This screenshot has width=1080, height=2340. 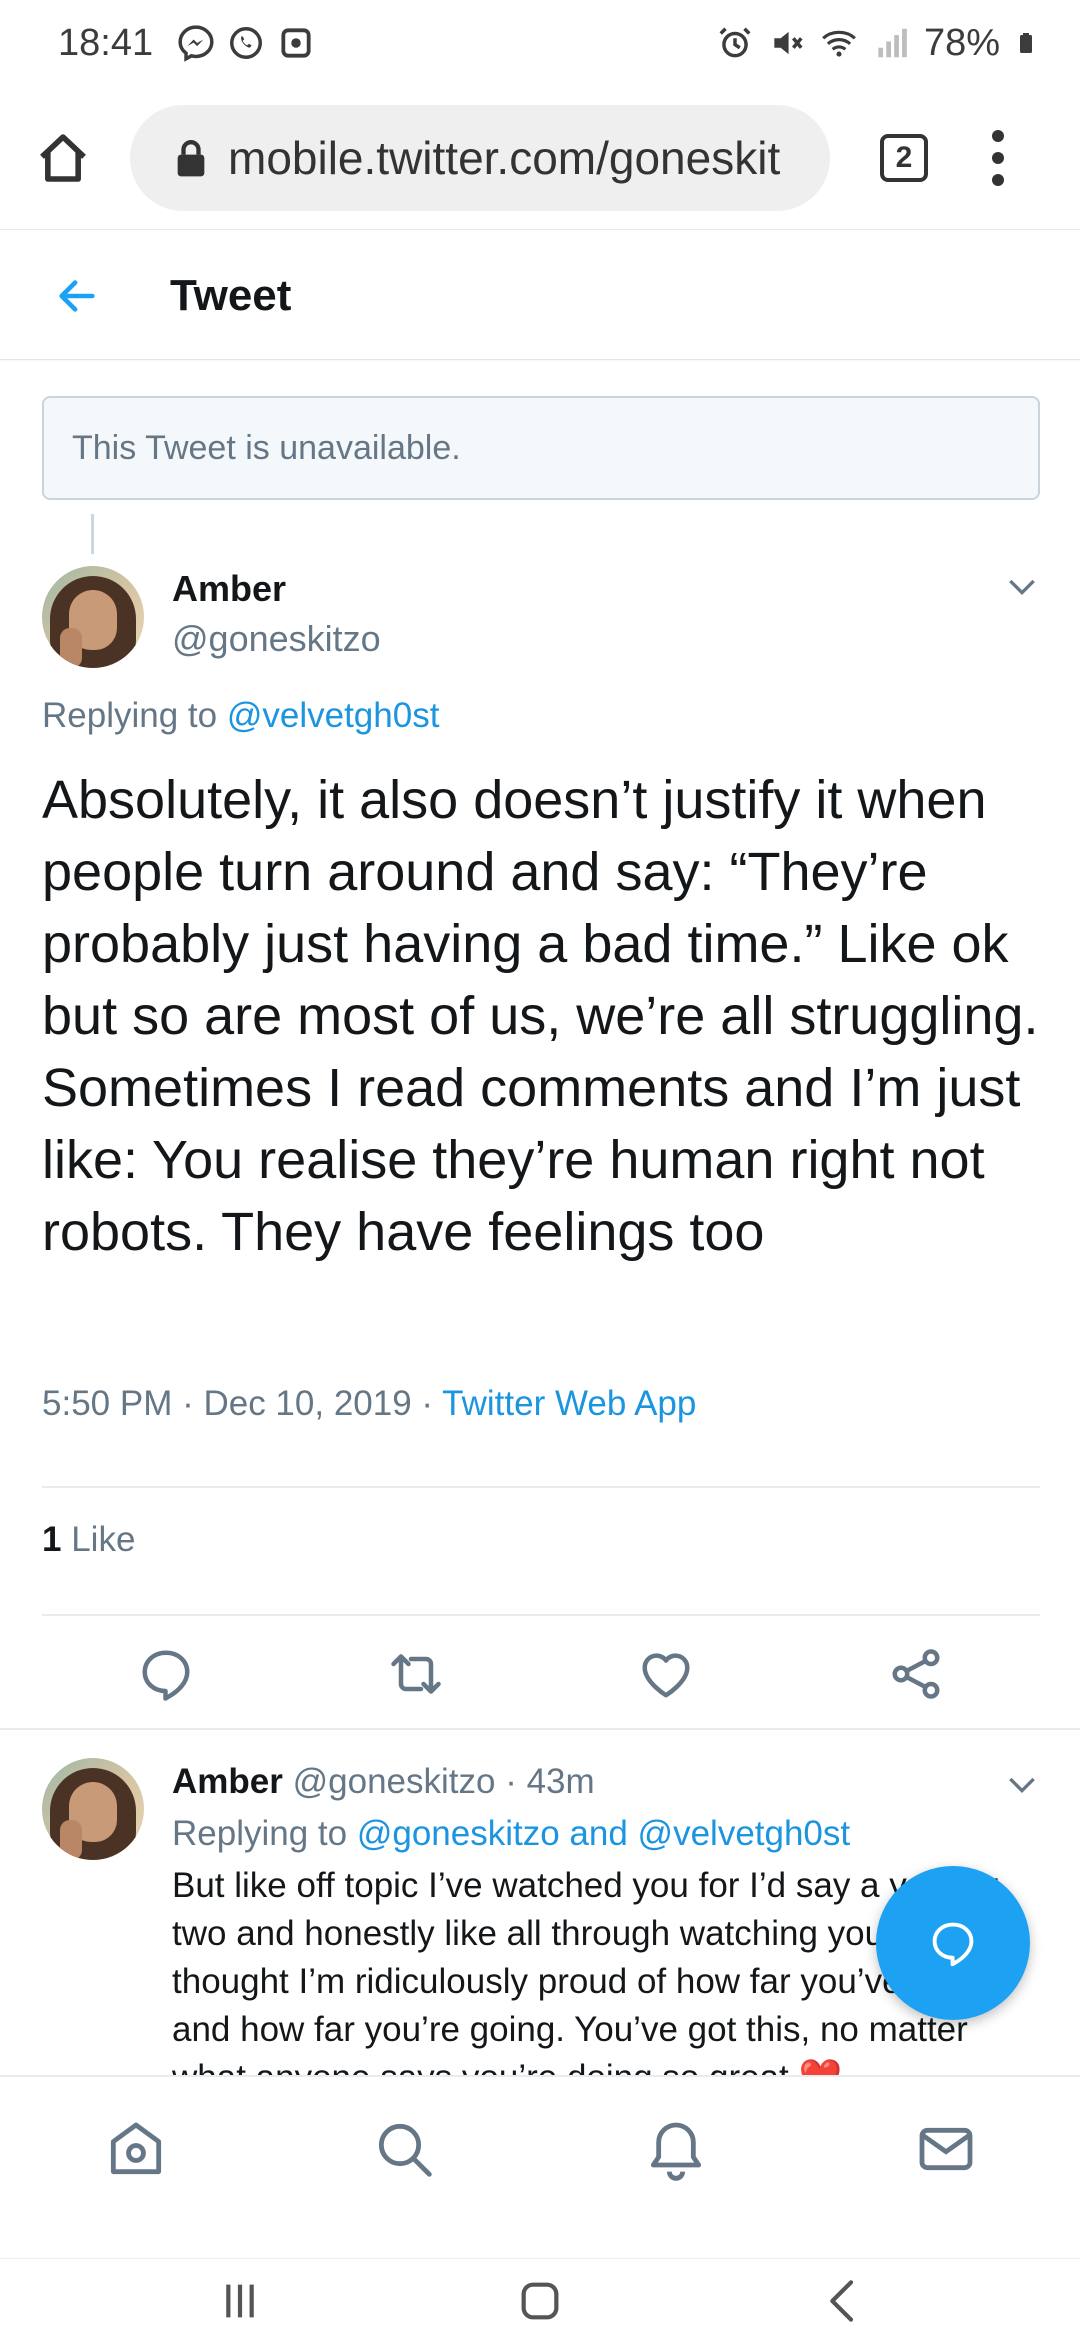 I want to click on like-icon, so click(x=666, y=1674).